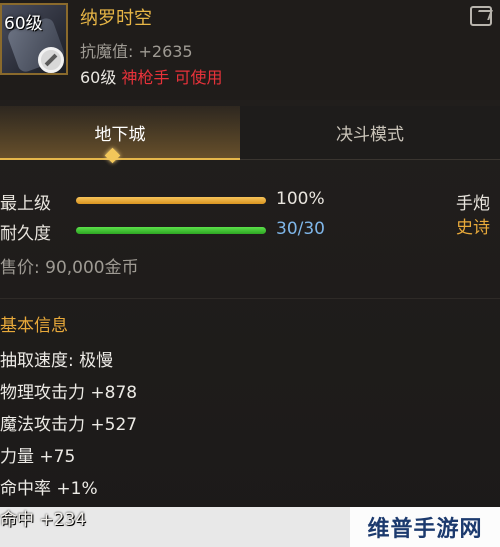  I want to click on tab-duel: 决斗模式, so click(370, 133).